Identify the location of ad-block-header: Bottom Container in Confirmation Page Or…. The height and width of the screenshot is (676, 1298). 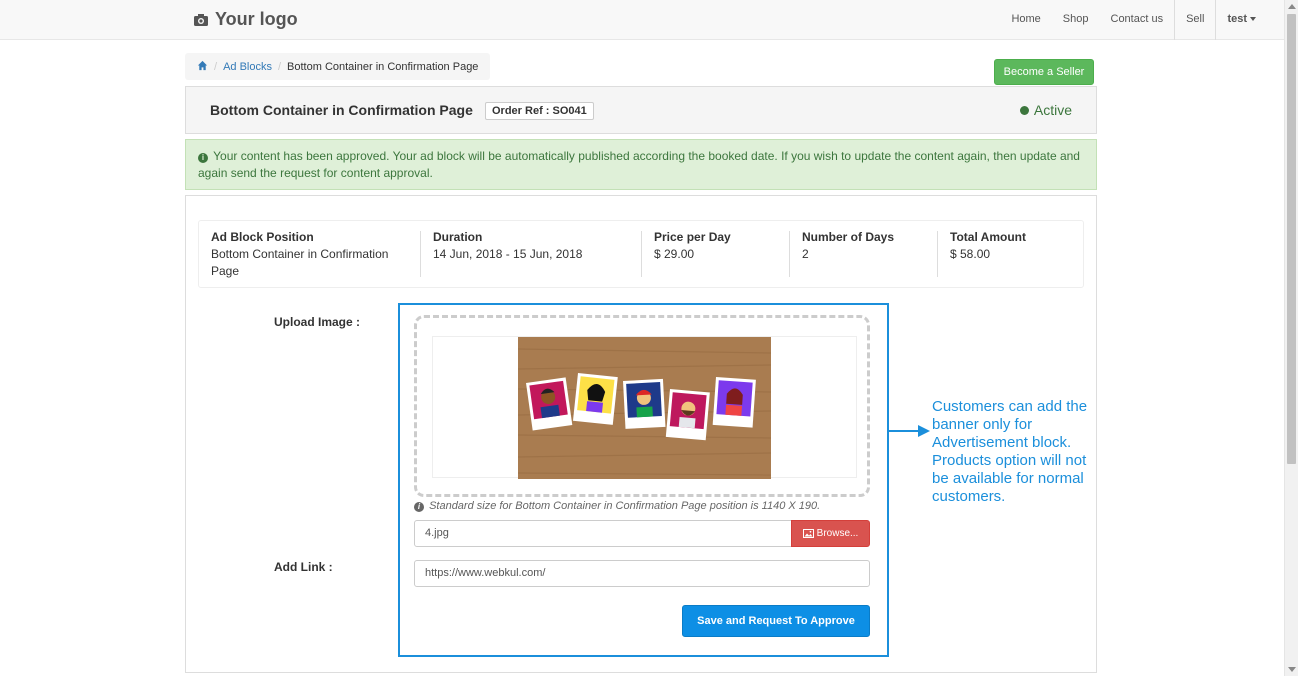
(641, 110).